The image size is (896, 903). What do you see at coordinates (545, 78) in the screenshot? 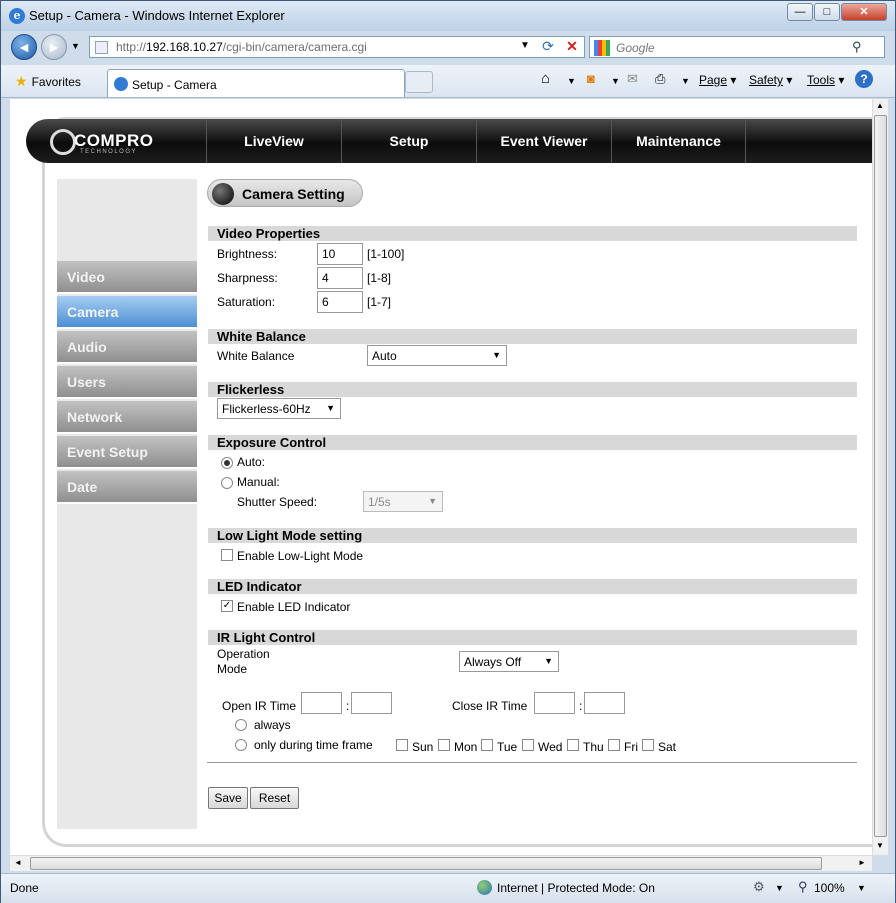
I see `home-icon: ⌂` at bounding box center [545, 78].